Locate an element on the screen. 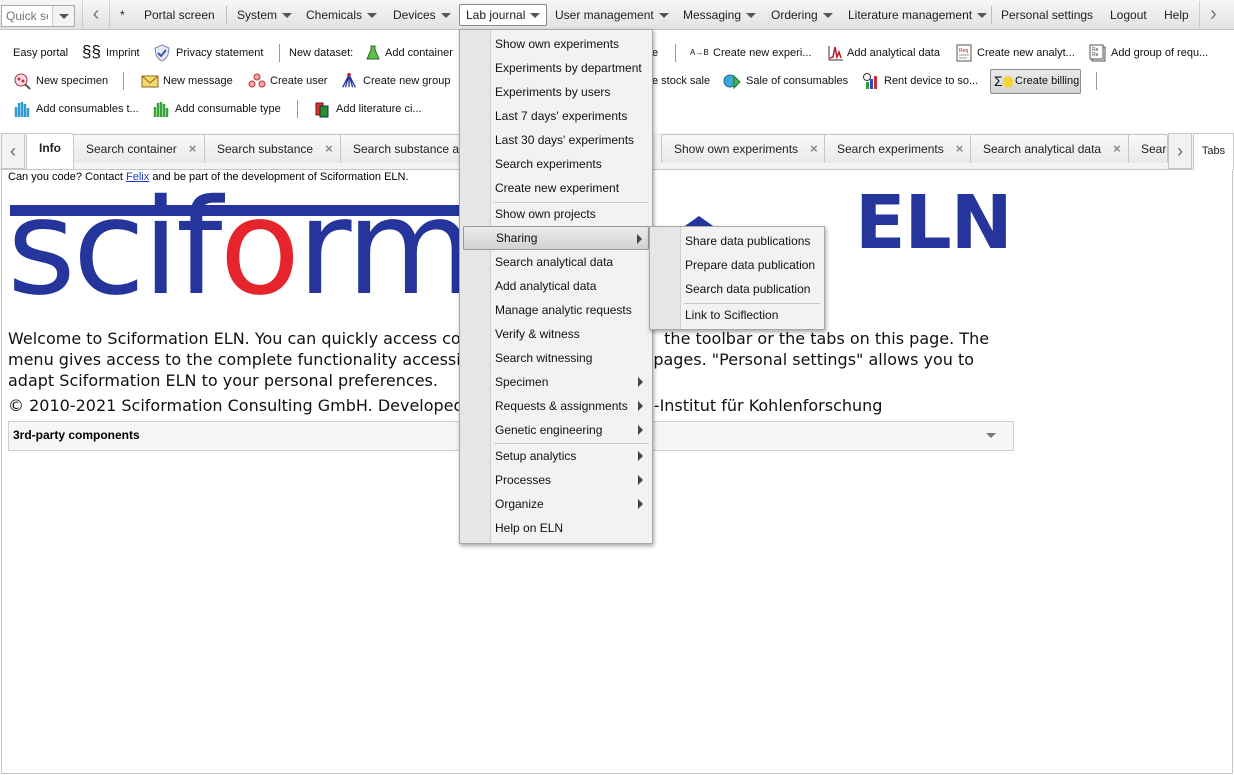 This screenshot has height=775, width=1234. menu-item-add-analytical-data: Add analytical data is located at coordinates (529, 286).